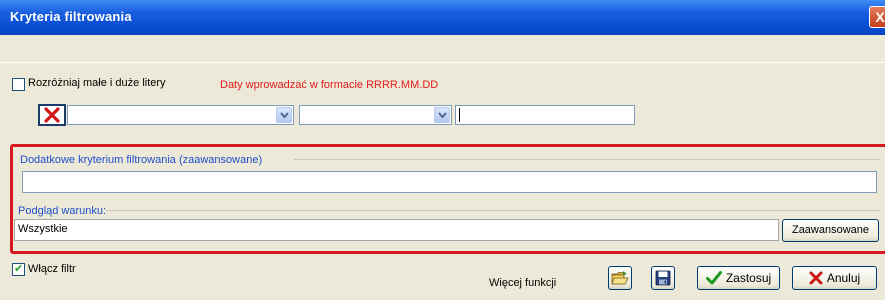 The image size is (885, 300). I want to click on advanced-button: Zaawansowane, so click(830, 230).